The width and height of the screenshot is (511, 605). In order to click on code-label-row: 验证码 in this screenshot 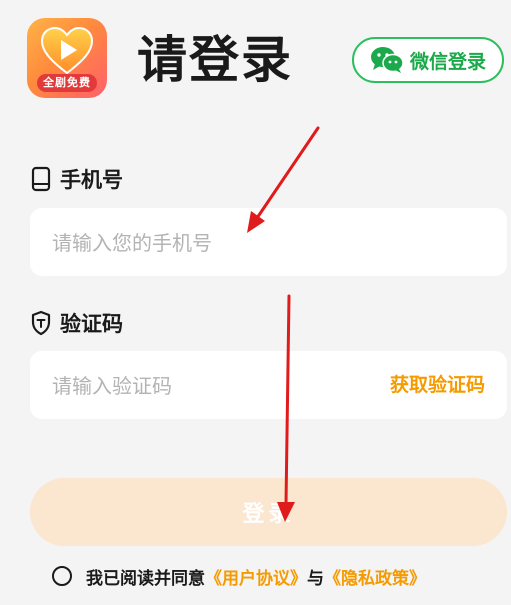, I will do `click(76, 323)`.